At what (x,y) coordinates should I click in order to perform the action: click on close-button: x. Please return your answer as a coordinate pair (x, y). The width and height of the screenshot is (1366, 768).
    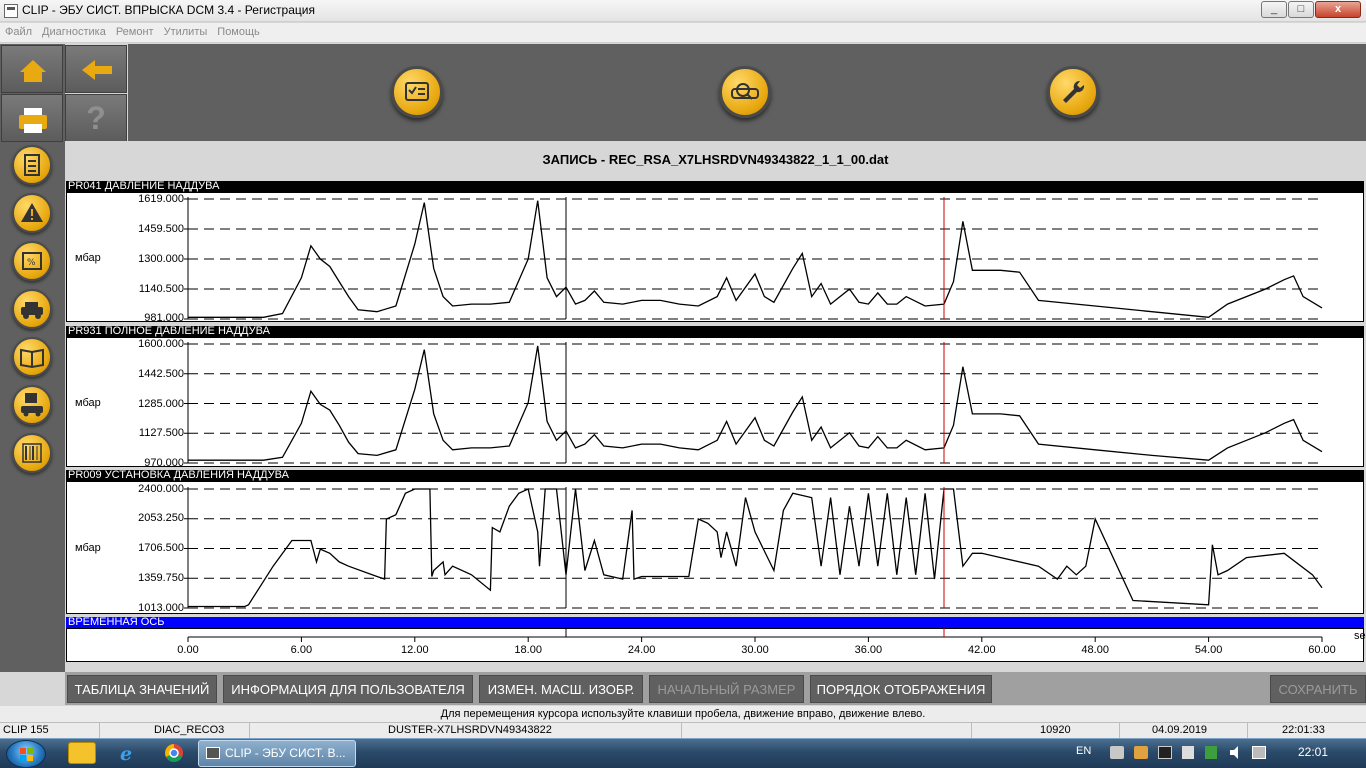
    Looking at the image, I should click on (1338, 9).